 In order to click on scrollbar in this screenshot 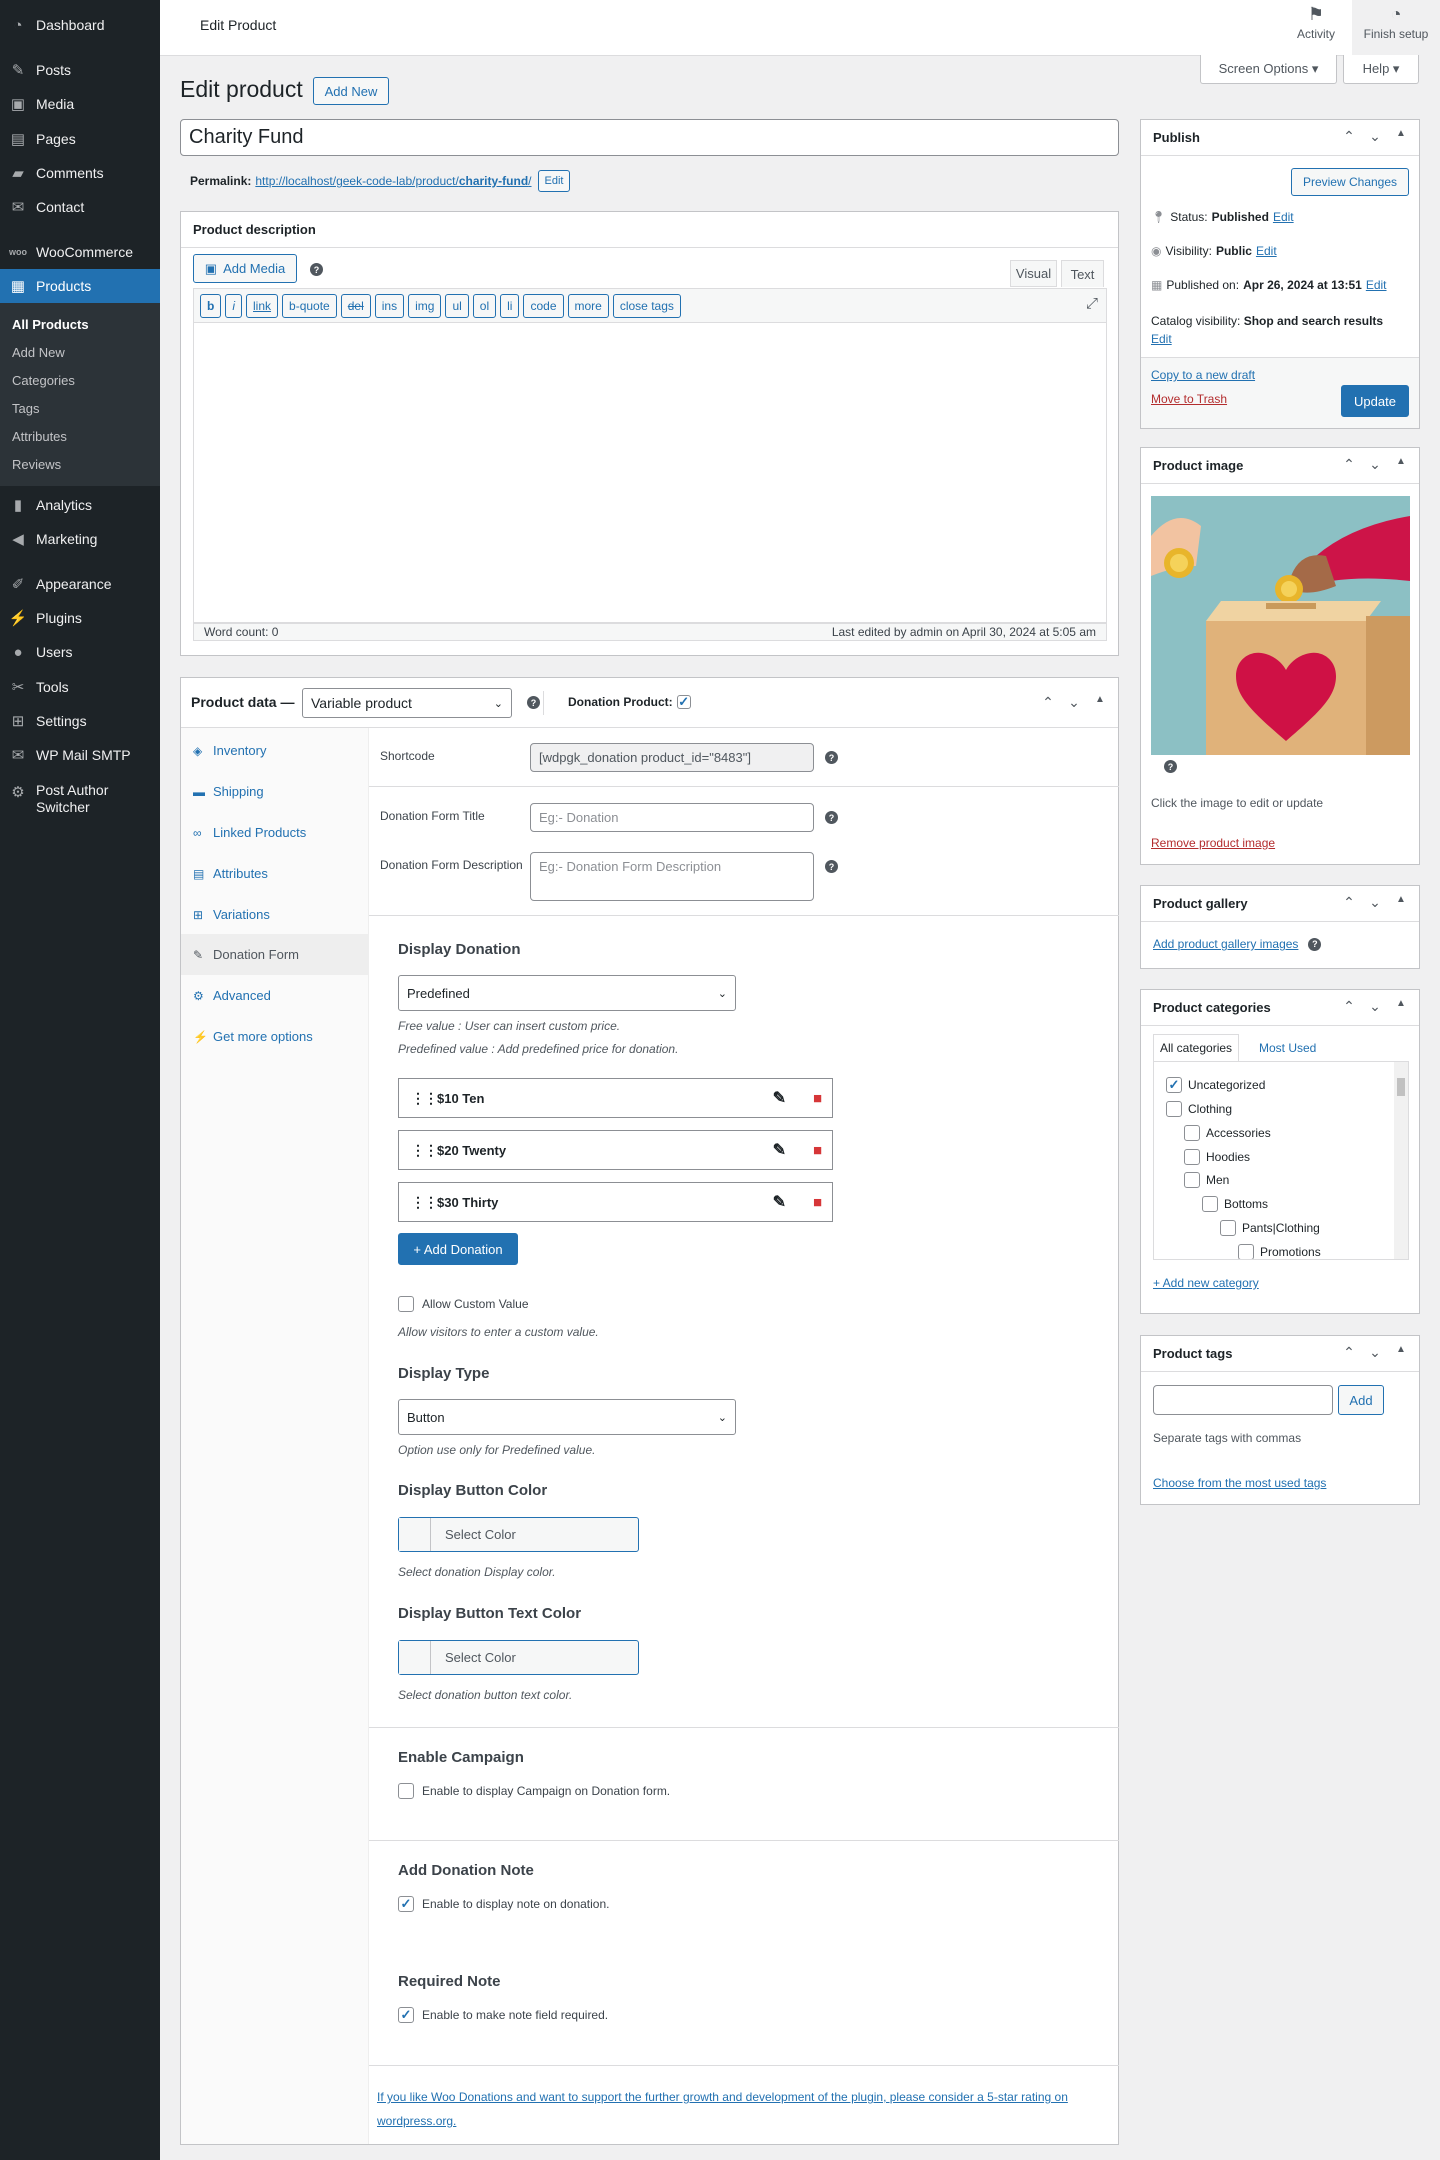, I will do `click(1401, 1160)`.